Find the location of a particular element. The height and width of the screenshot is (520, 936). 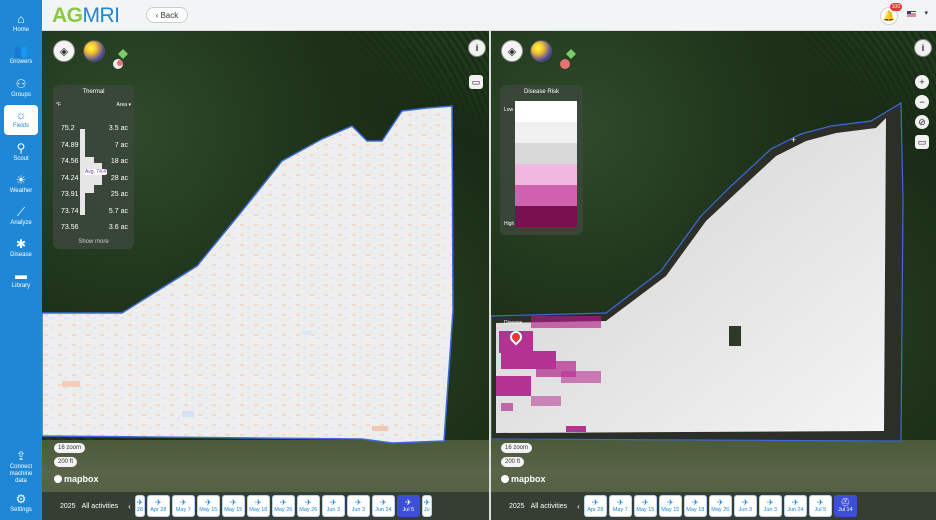

sidebar-item-label: Disease is located at coordinates (21, 255).